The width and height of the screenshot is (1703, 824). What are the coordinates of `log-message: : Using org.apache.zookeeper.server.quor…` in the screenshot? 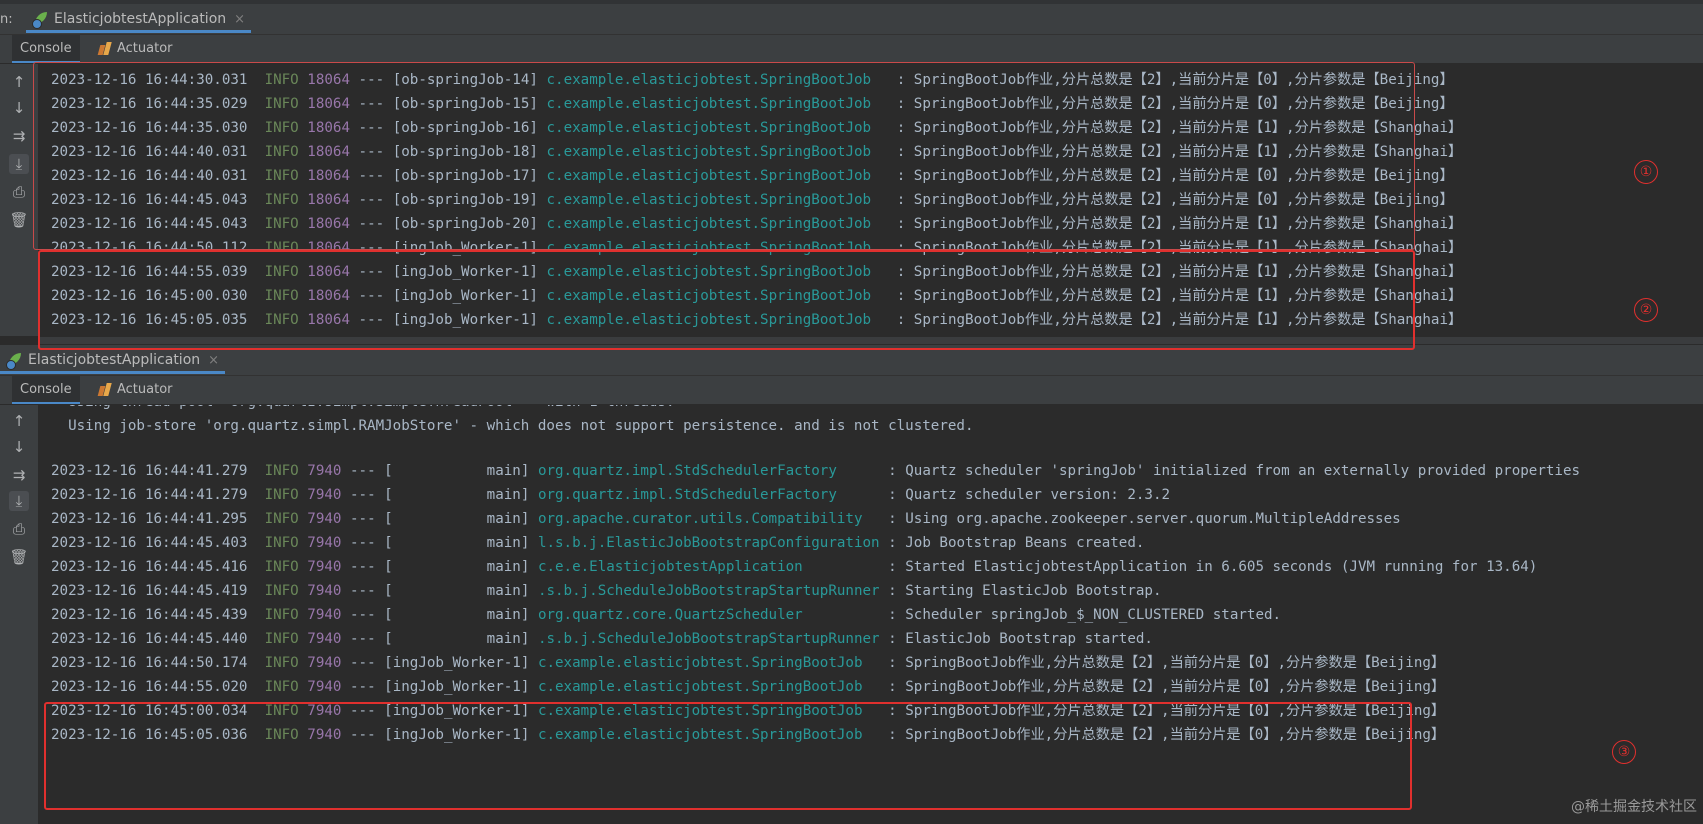 It's located at (1144, 519).